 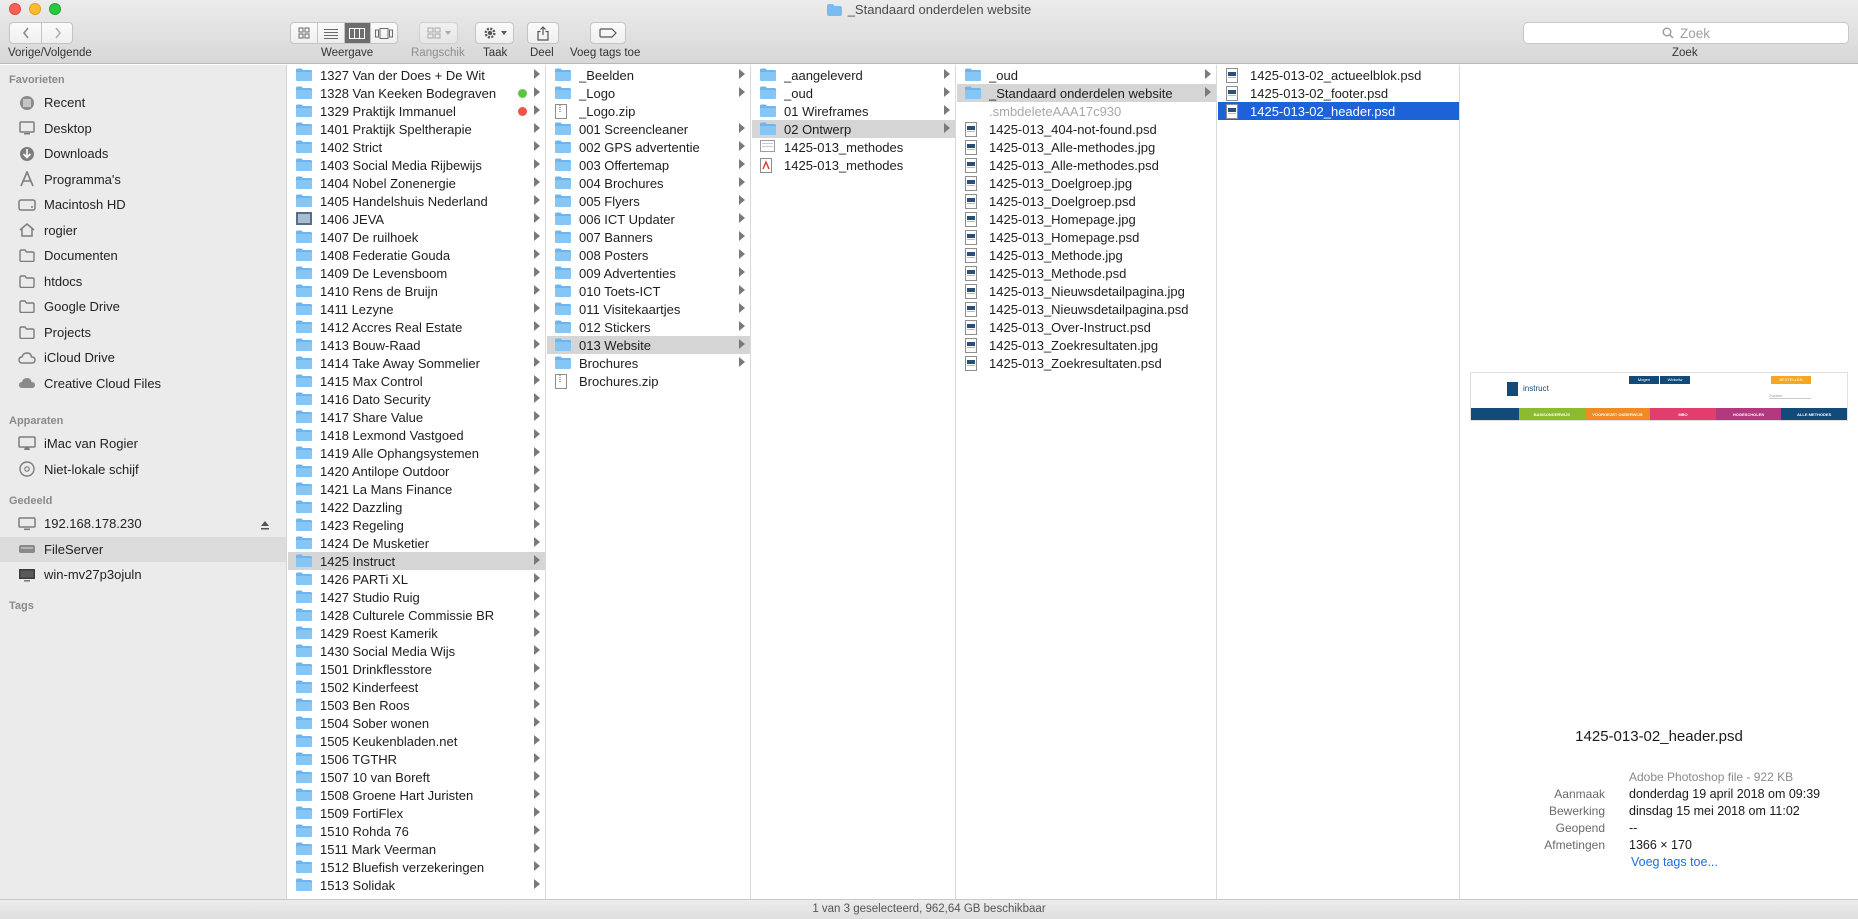 I want to click on sidebar-item-creative-cloud-files: Creative Cloud Files, so click(x=143, y=383).